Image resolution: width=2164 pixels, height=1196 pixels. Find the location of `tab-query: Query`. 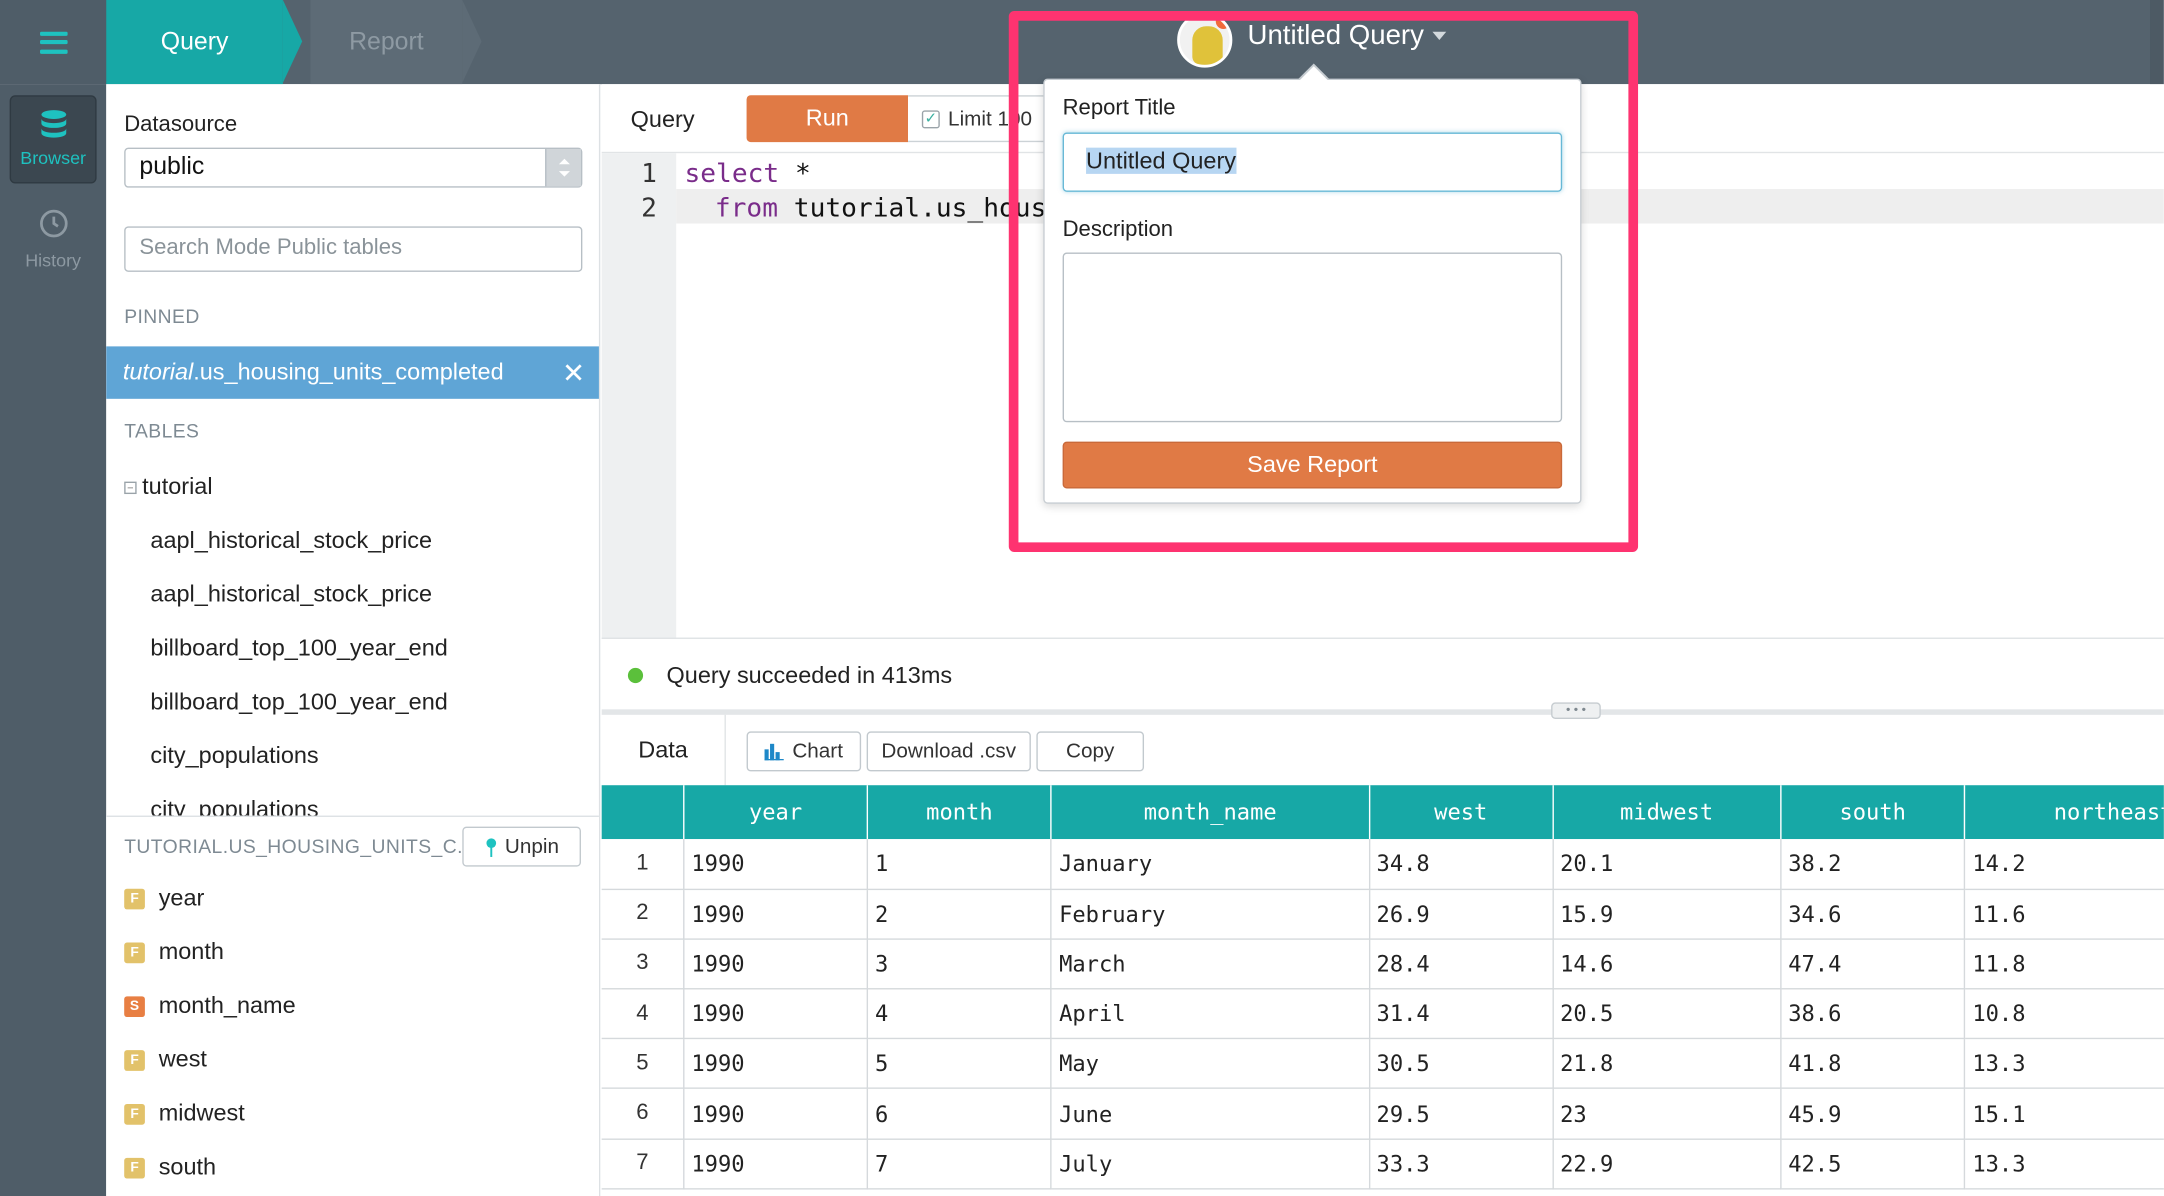

tab-query: Query is located at coordinates (194, 42).